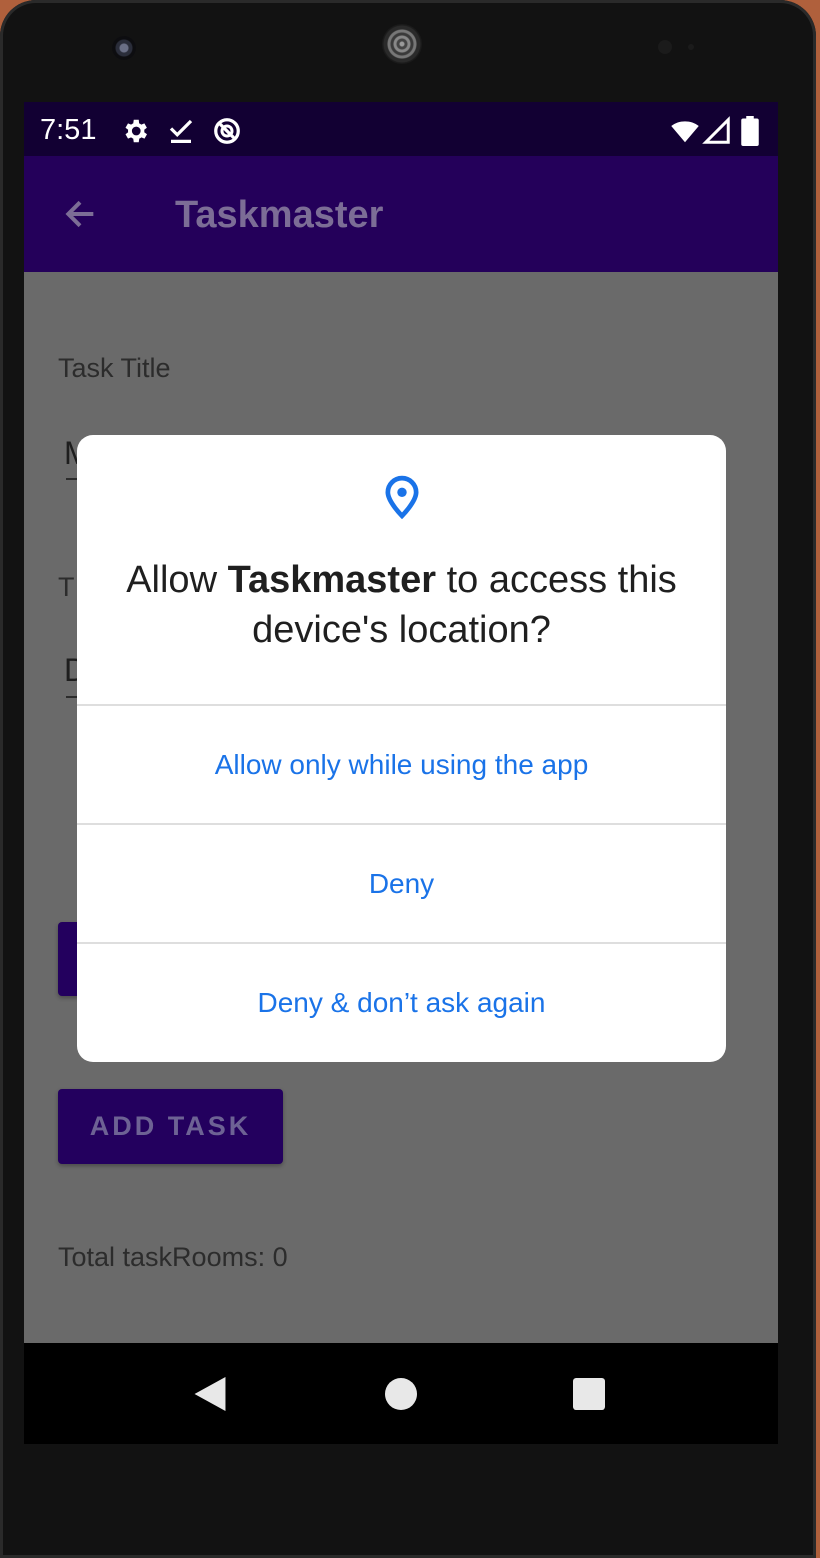 Image resolution: width=820 pixels, height=1558 pixels. I want to click on dialog-title-app-name: Taskmaster, so click(332, 580).